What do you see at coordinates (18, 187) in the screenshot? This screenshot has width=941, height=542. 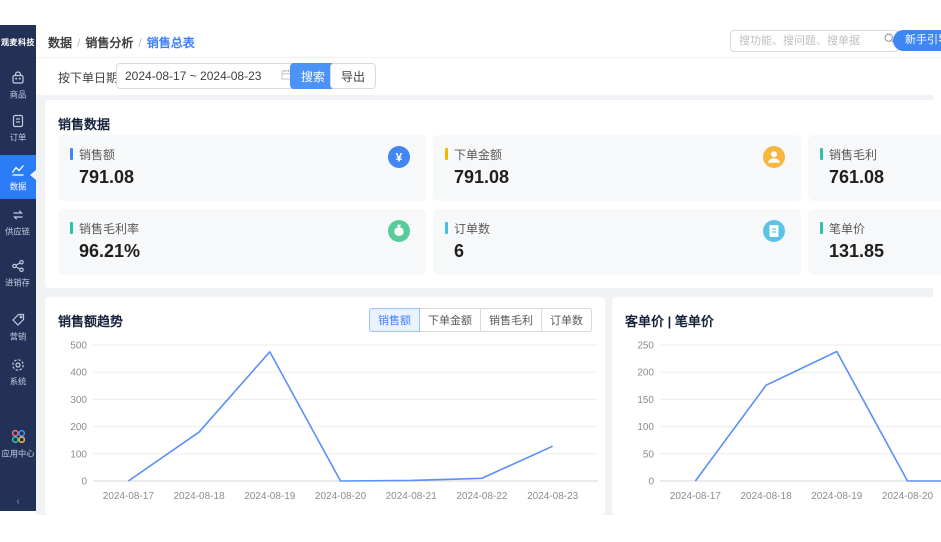 I see `sidebar-item-label: 数据` at bounding box center [18, 187].